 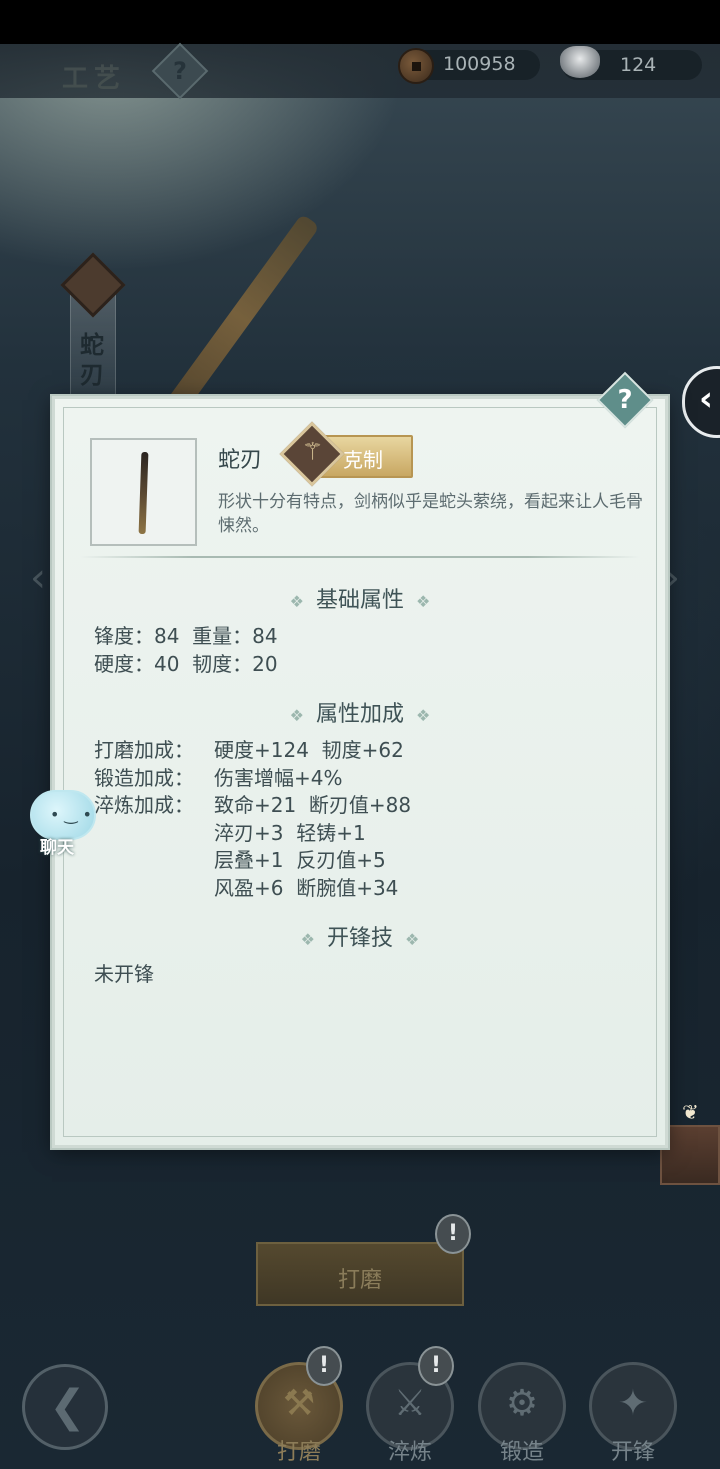 What do you see at coordinates (479, 64) in the screenshot?
I see `coin-amount: 100958` at bounding box center [479, 64].